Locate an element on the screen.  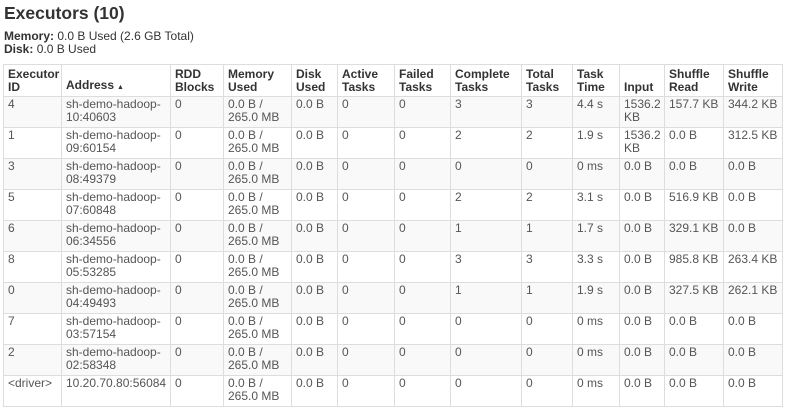
cell-executor-id: 6 is located at coordinates (32, 236).